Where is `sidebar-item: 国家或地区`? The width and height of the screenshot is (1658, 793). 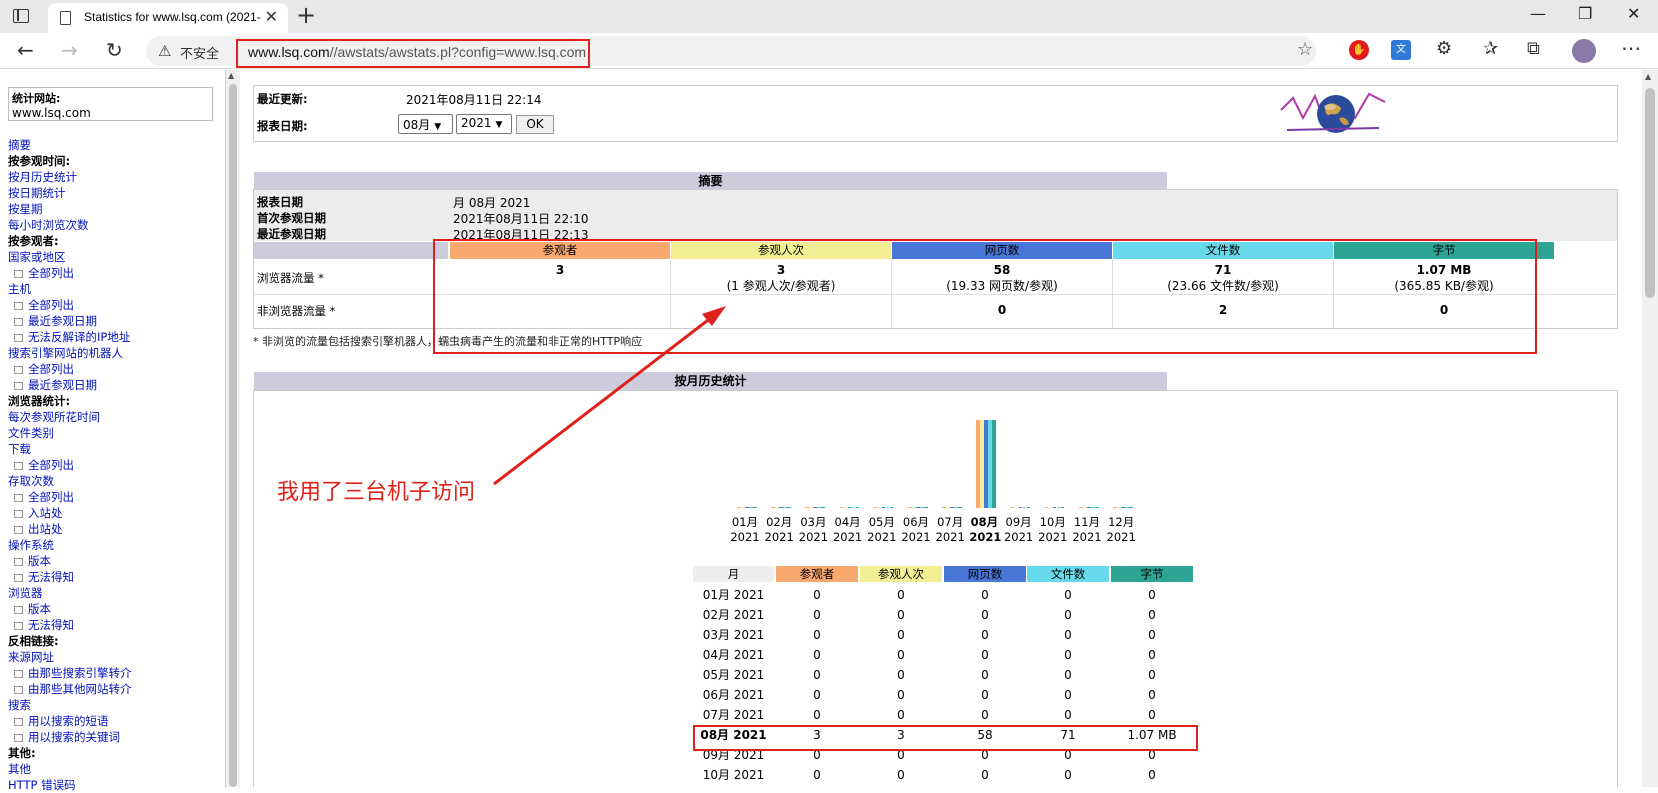 sidebar-item: 国家或地区 is located at coordinates (115, 257).